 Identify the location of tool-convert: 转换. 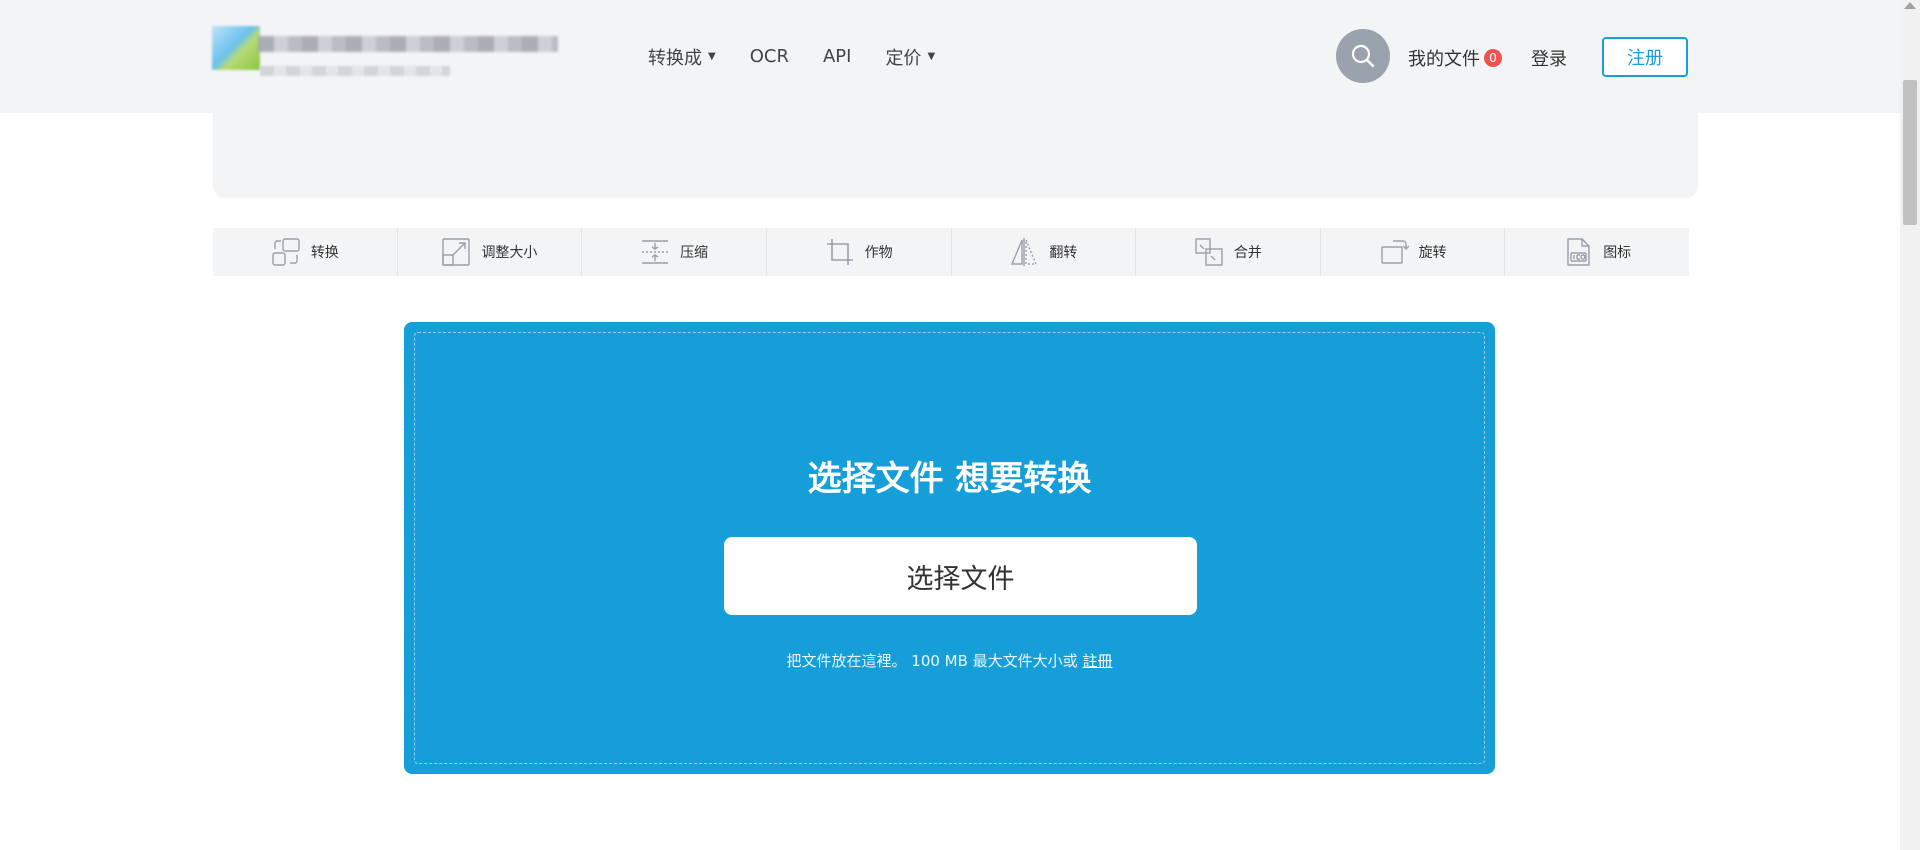
(305, 252).